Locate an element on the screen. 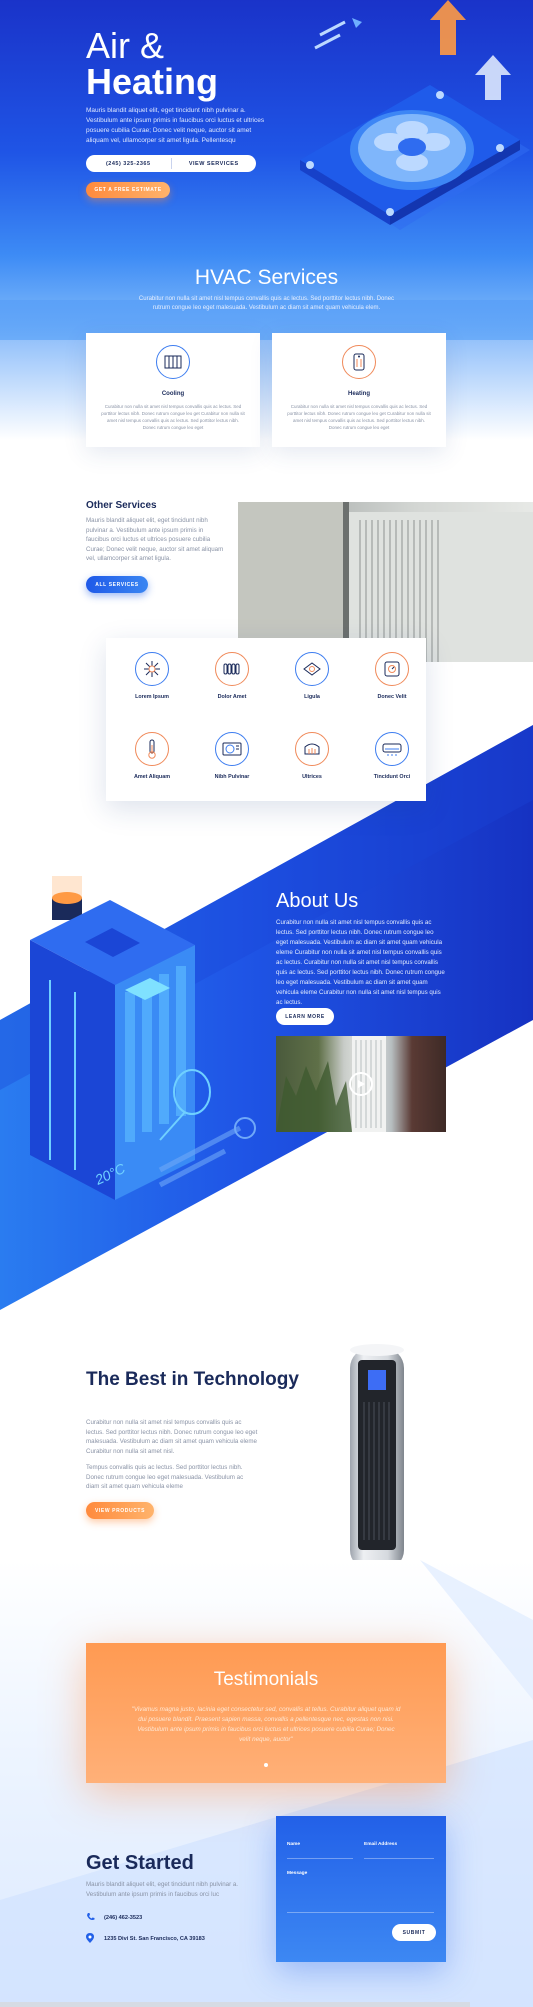  message-input is located at coordinates (360, 1912).